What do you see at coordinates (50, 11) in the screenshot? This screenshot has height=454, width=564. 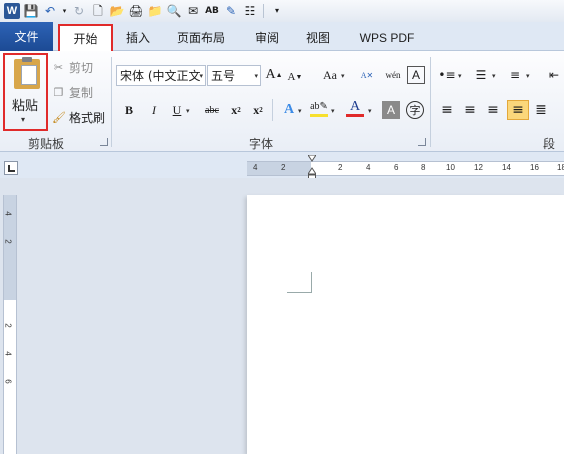 I see `undo-icon: ↶` at bounding box center [50, 11].